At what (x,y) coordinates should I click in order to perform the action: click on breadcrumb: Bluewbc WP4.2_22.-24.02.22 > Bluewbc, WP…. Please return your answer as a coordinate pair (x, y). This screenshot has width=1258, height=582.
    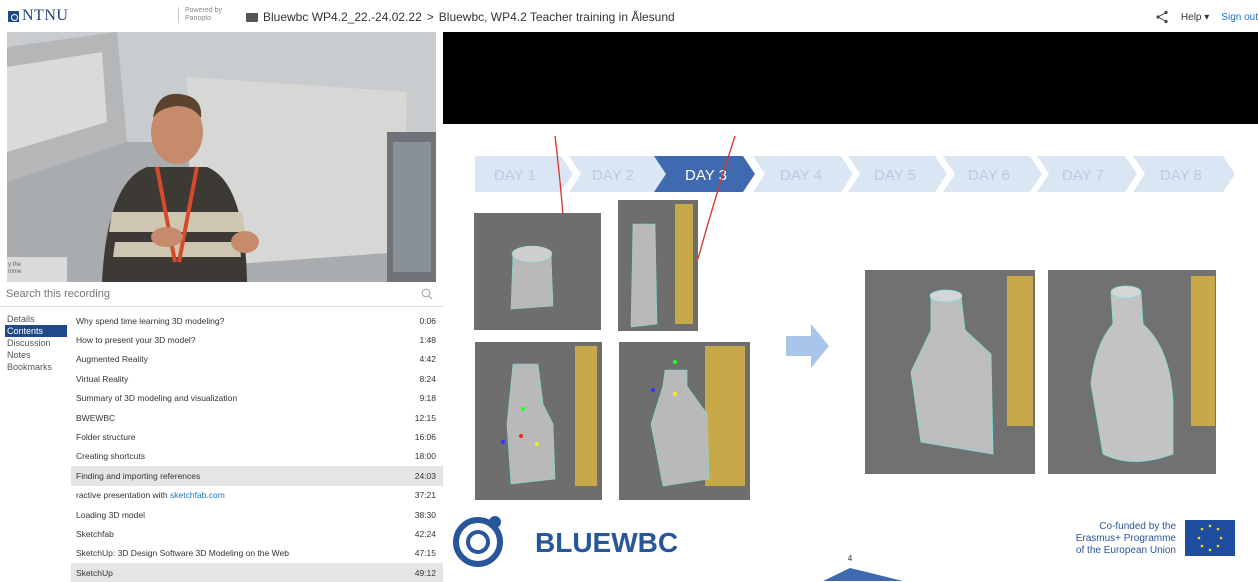
    Looking at the image, I should click on (460, 17).